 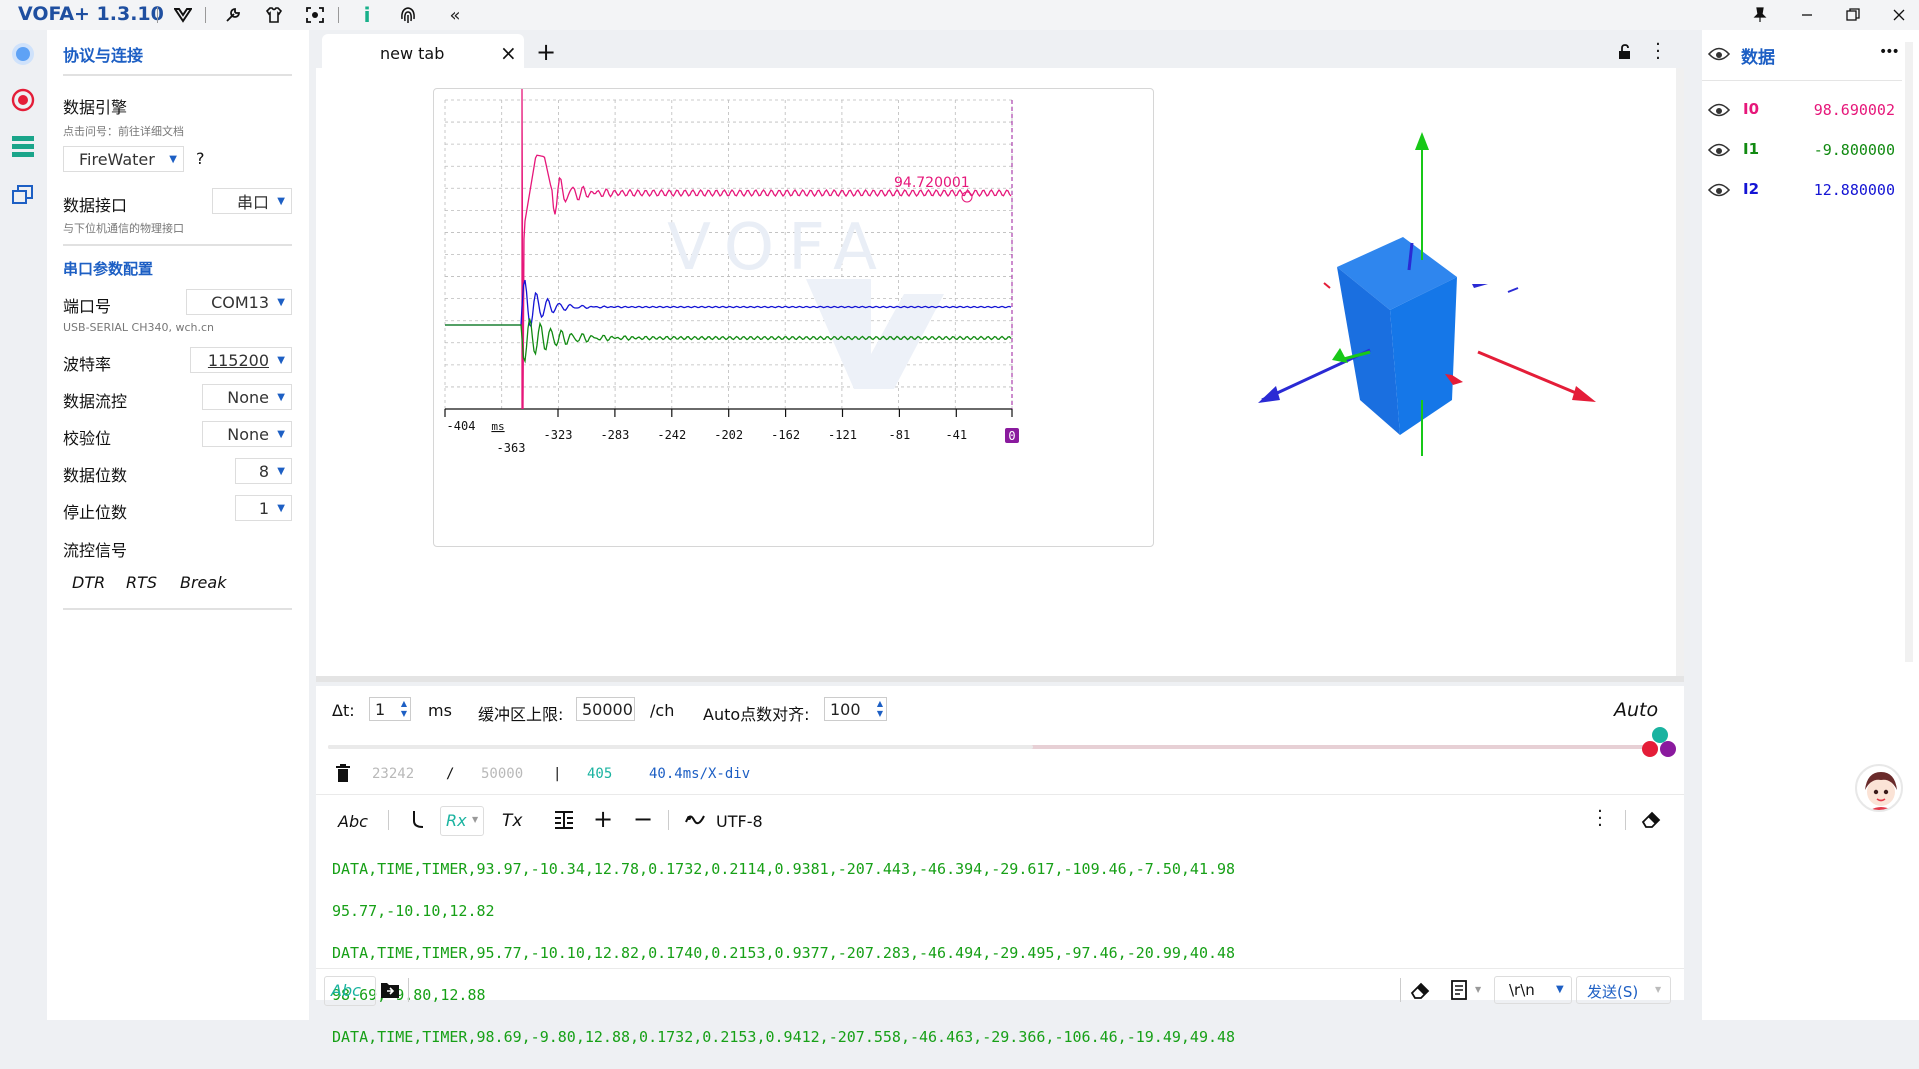 I want to click on align-stepper: 100 ▲ ▼, so click(x=855, y=709).